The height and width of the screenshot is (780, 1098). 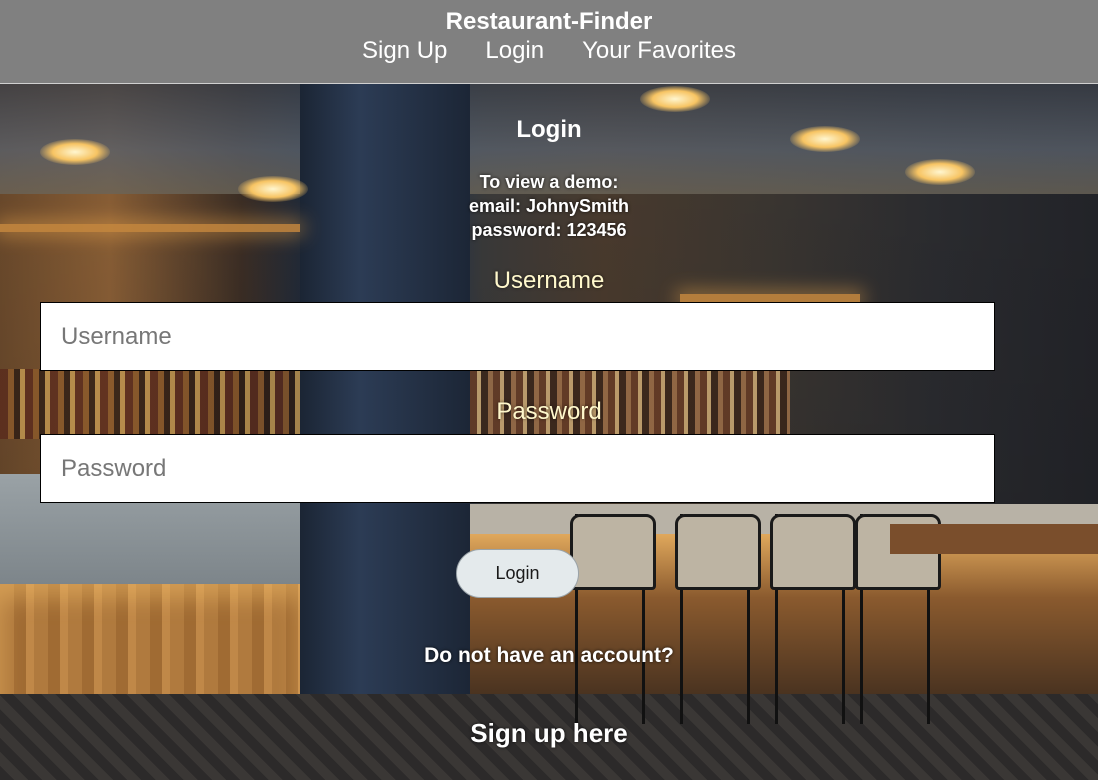 I want to click on nav-your-favorites: Your Favorites, so click(x=659, y=51).